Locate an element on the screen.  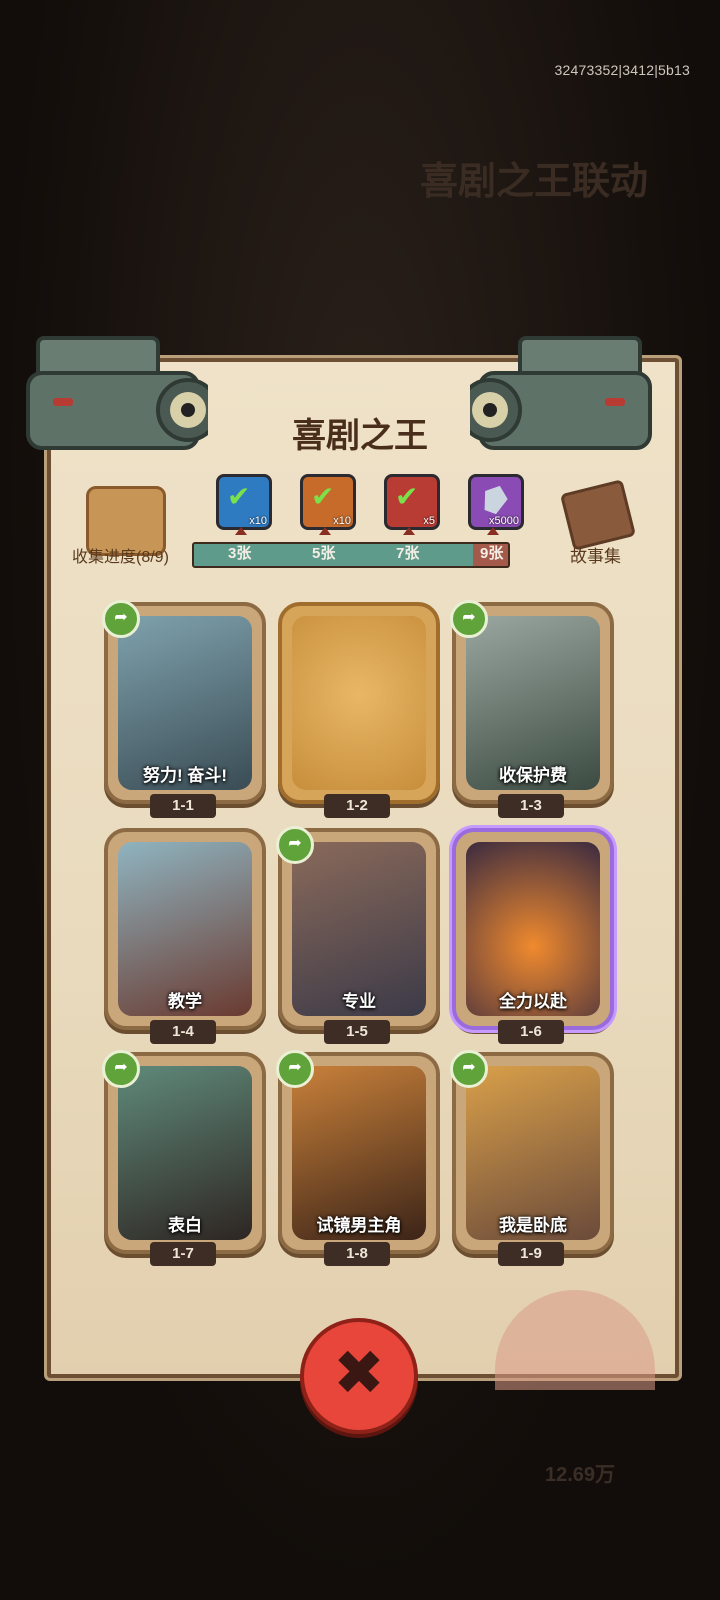
close-x-icon: ✖ is located at coordinates (359, 1373).